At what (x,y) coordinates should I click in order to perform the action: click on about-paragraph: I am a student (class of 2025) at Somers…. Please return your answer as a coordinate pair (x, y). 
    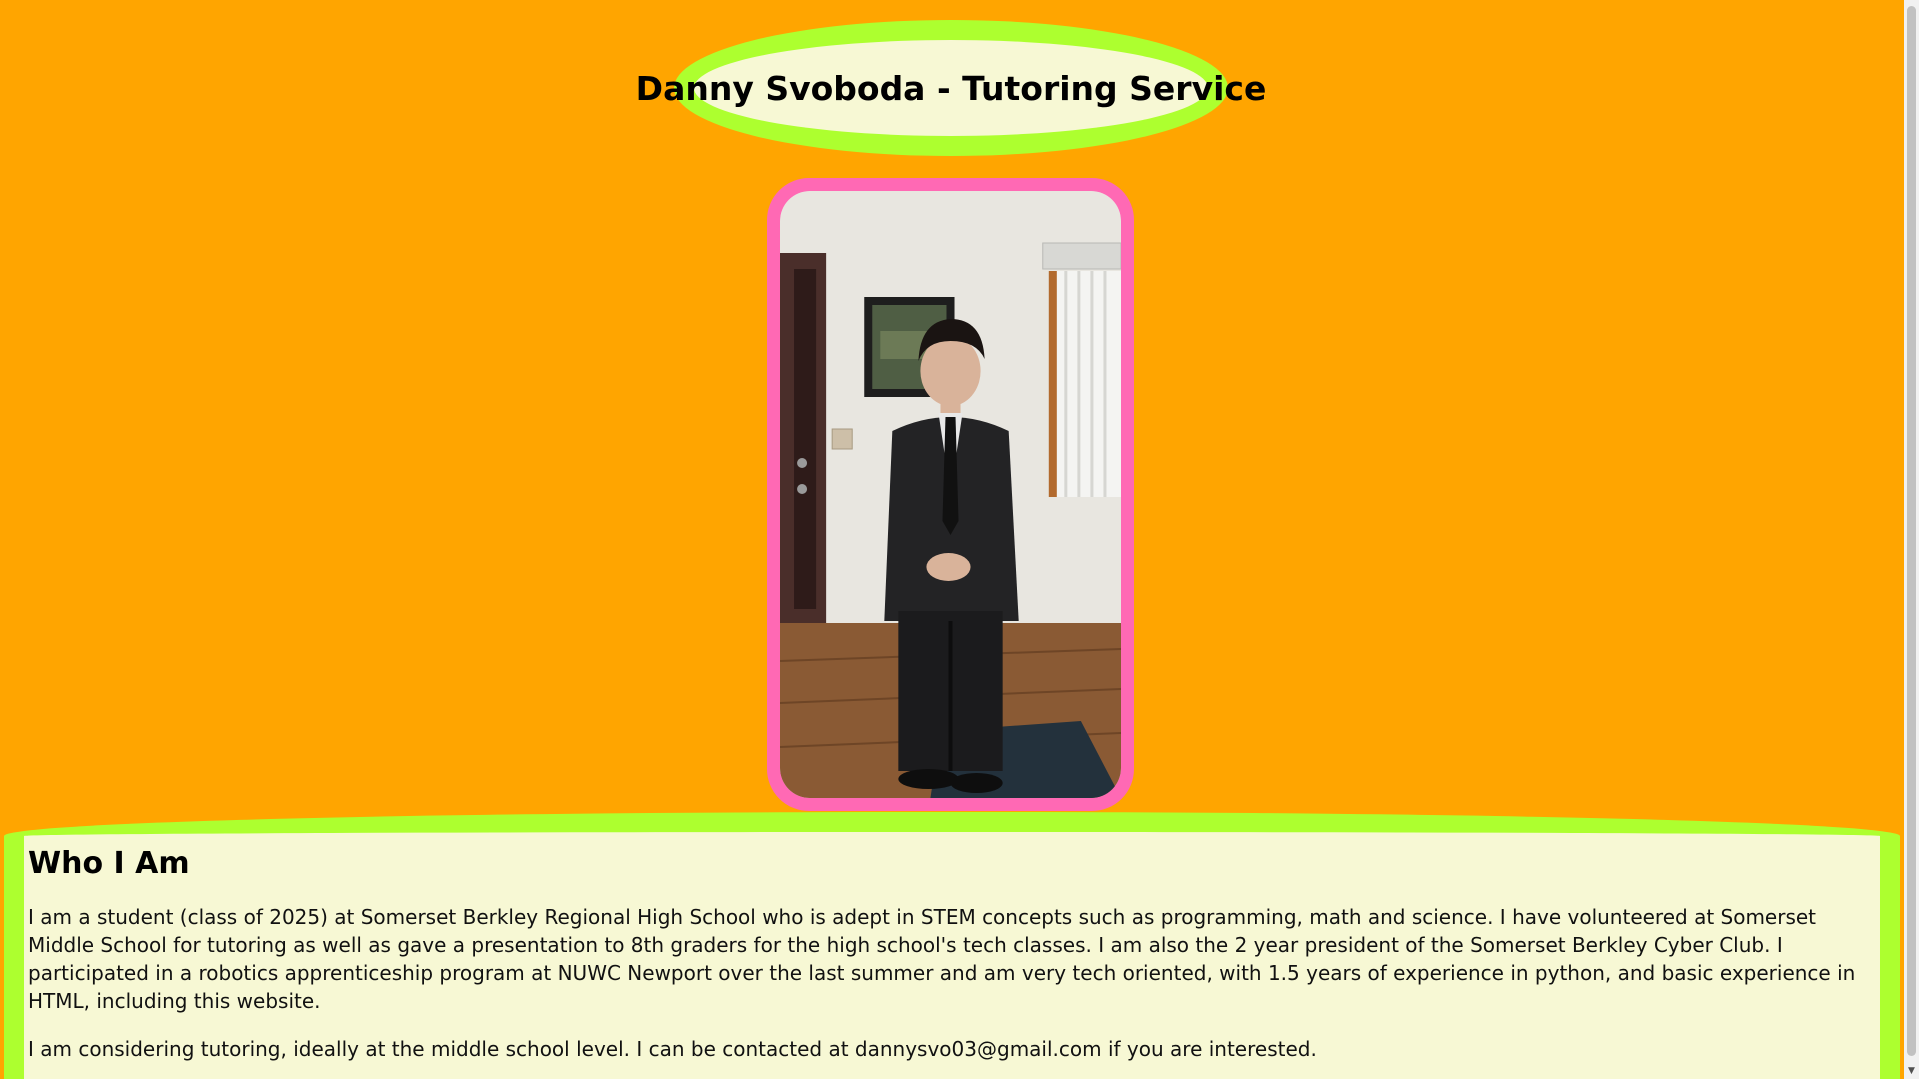
    Looking at the image, I should click on (942, 959).